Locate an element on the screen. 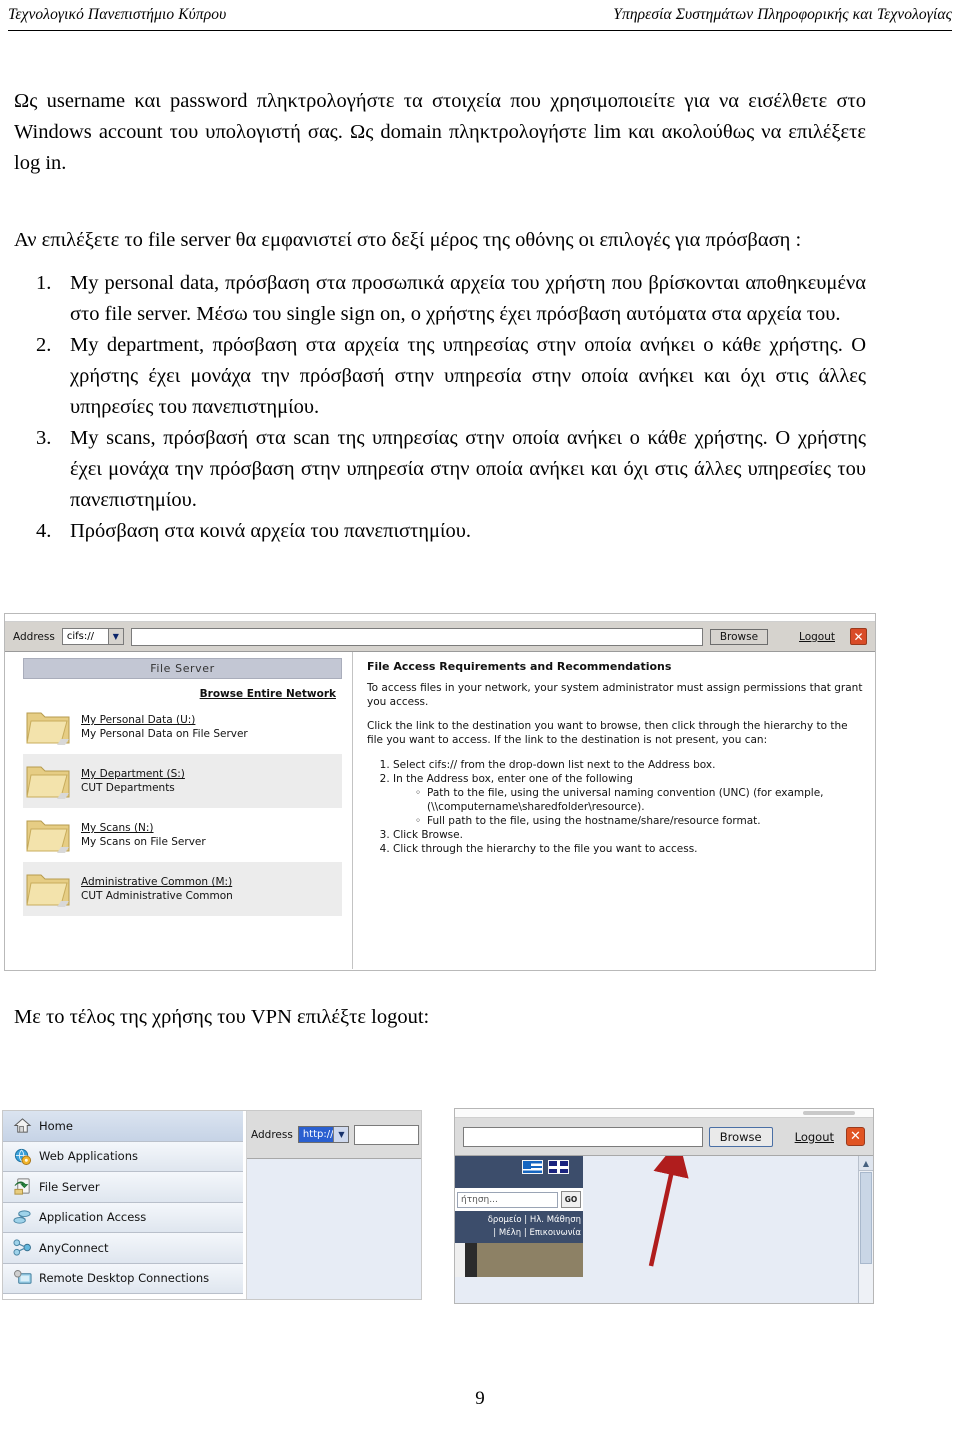 This screenshot has height=1435, width=960. folder-link: My Personal Data (U:) is located at coordinates (164, 720).